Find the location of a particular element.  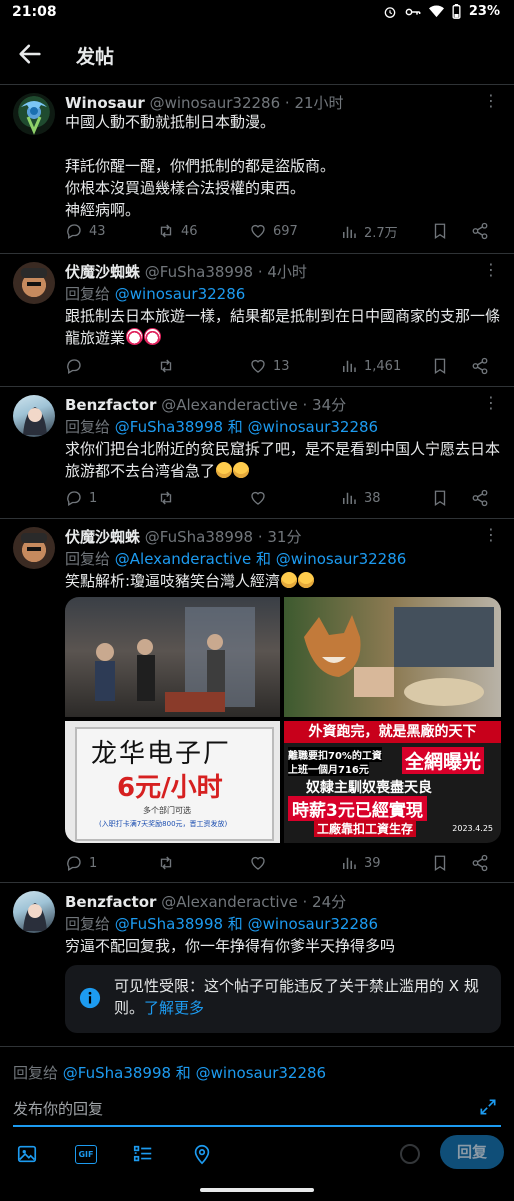

media-image-dog is located at coordinates (392, 657).